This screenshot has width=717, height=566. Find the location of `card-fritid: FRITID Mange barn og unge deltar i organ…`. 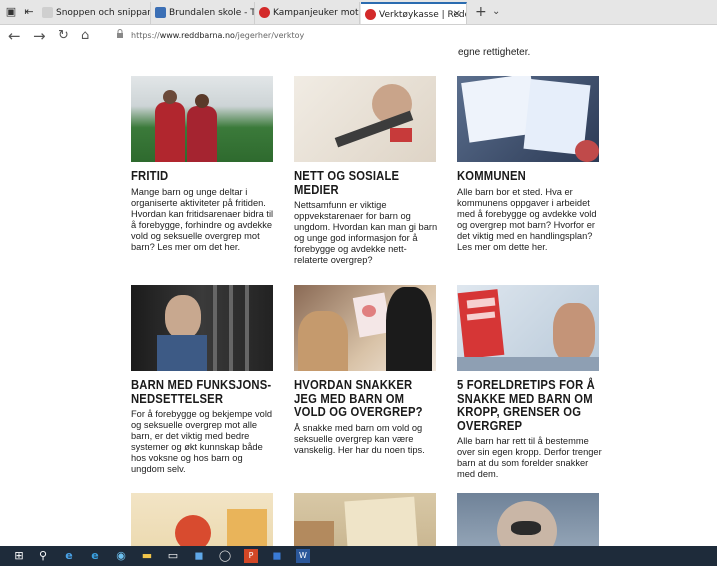

card-fritid: FRITID Mange barn og unge deltar i organ… is located at coordinates (202, 164).